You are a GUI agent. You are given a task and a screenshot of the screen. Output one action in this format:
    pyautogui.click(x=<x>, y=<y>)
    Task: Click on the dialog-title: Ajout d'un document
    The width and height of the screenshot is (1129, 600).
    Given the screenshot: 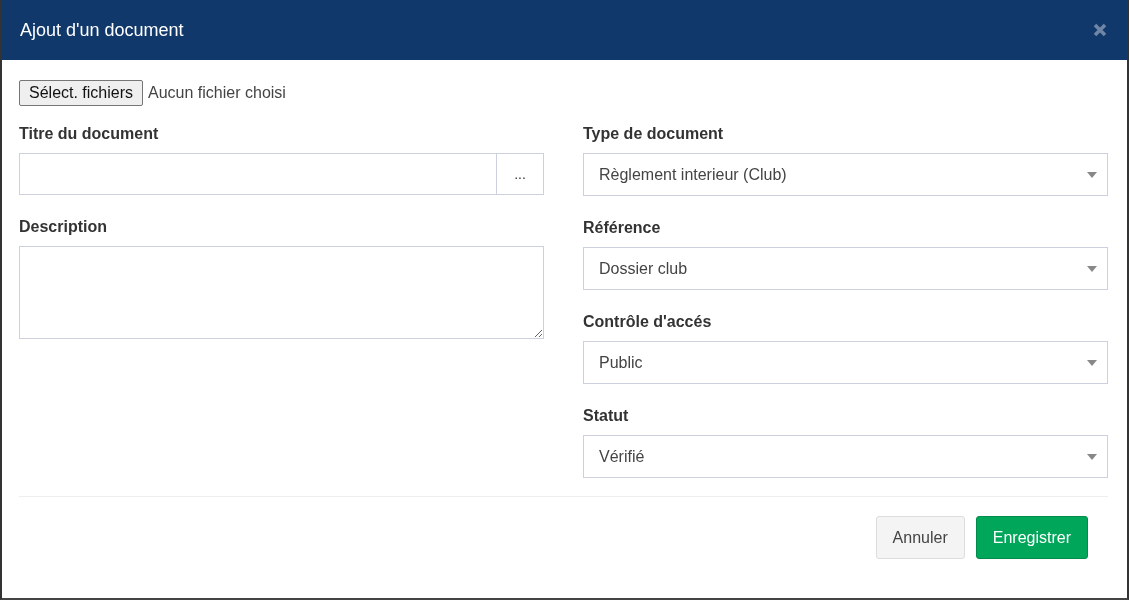 What is the action you would take?
    pyautogui.click(x=102, y=30)
    